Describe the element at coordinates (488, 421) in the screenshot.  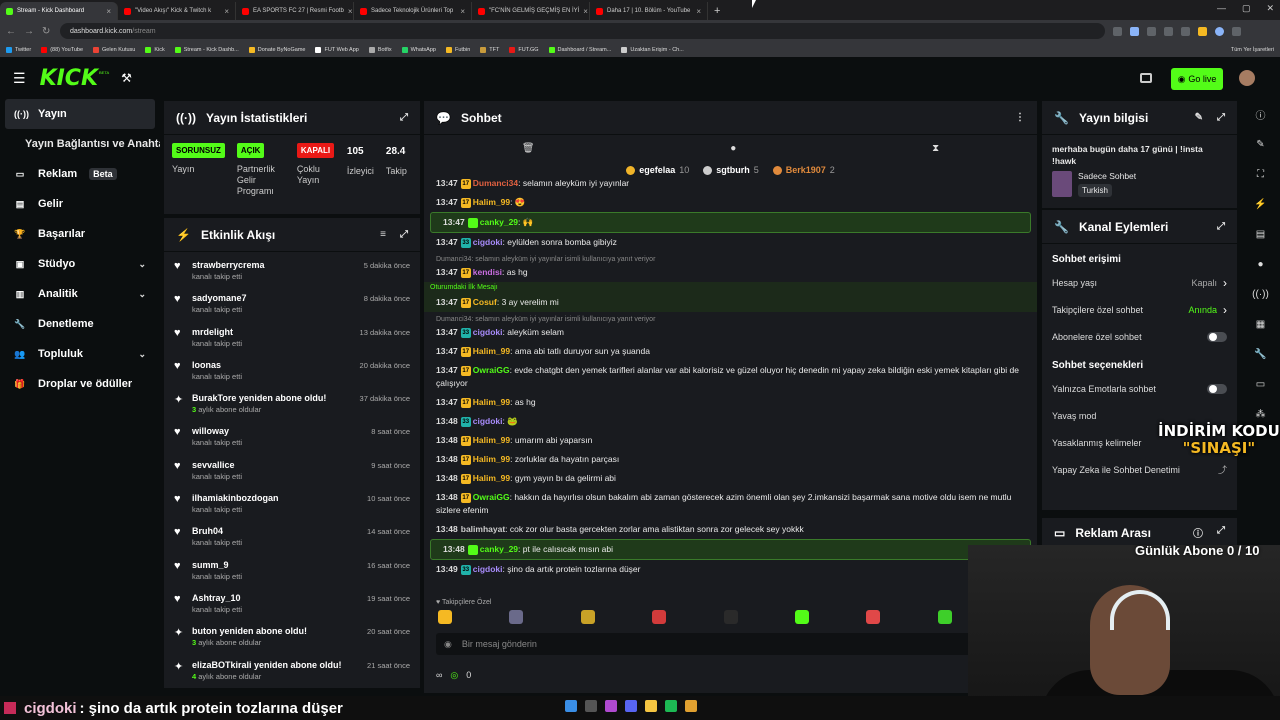
I see `chat-username: cigdoki` at that location.